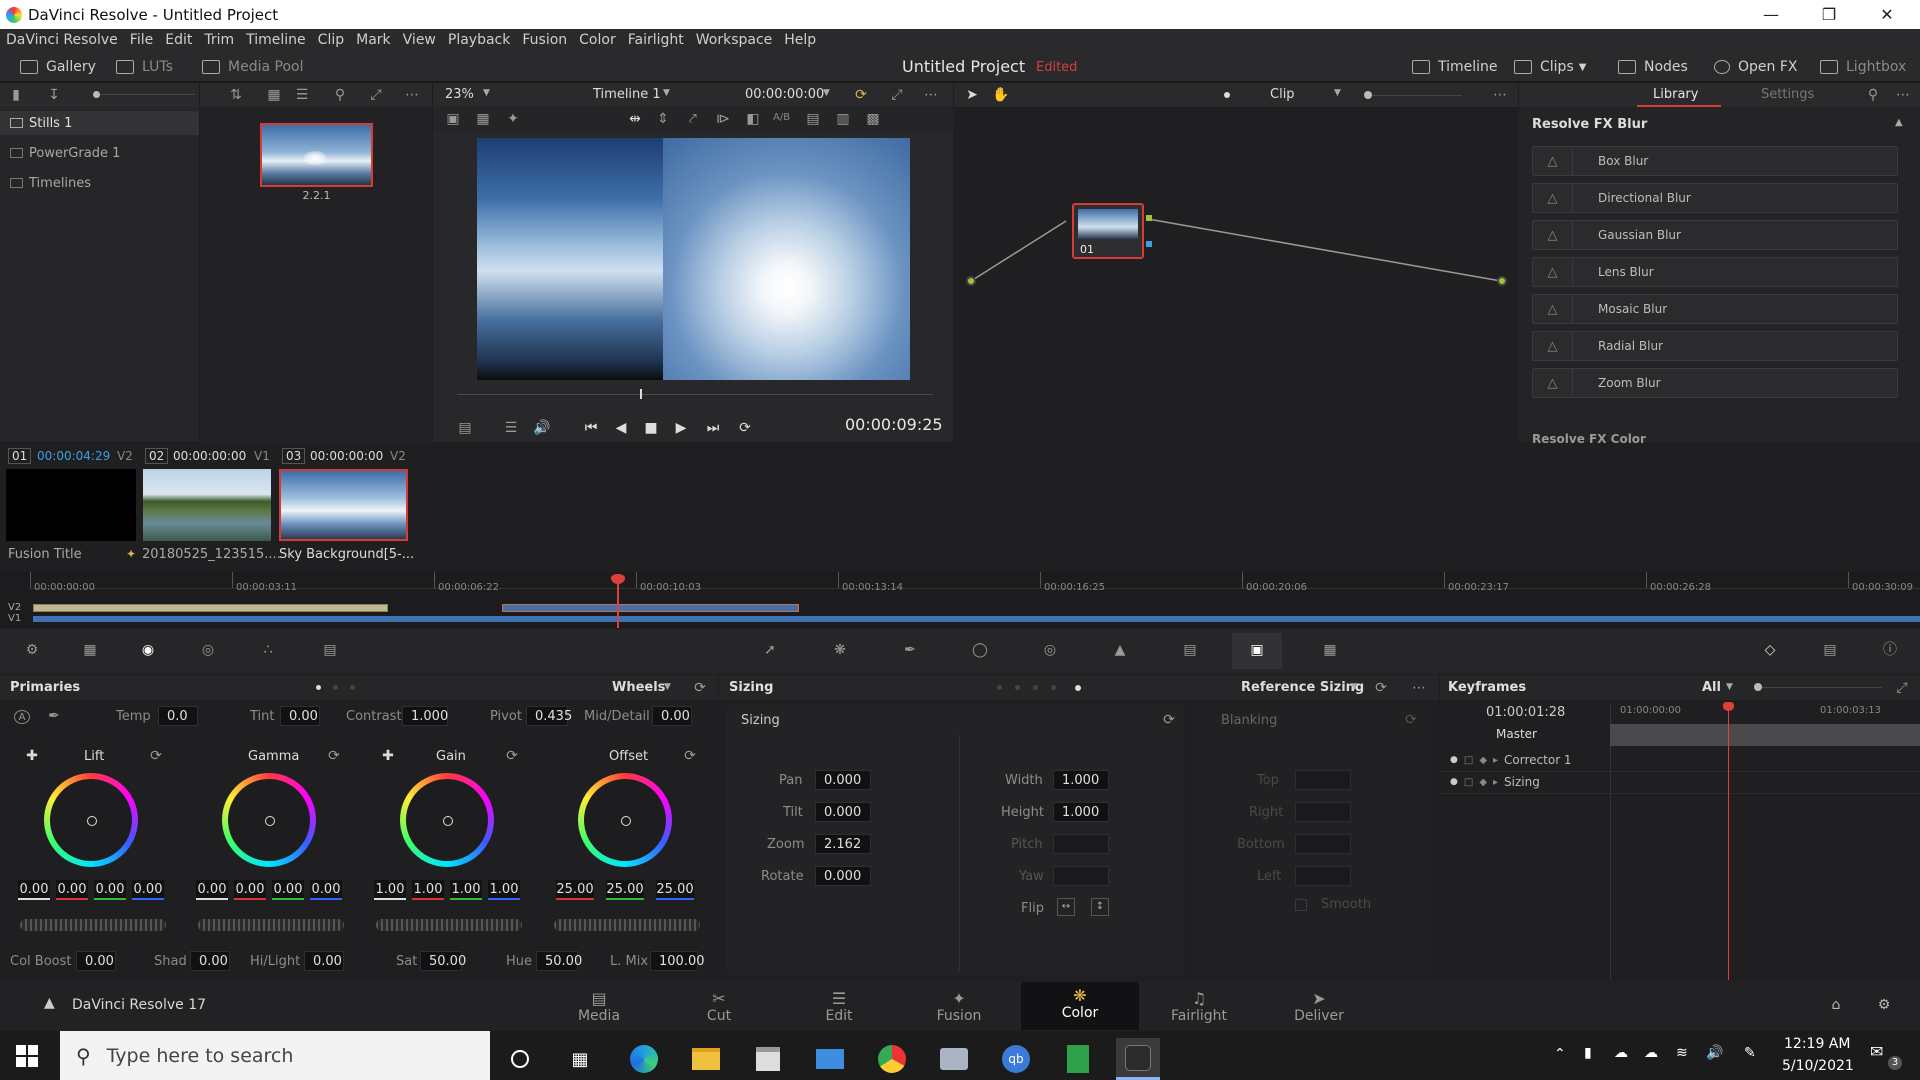 This screenshot has height=1080, width=1920. What do you see at coordinates (316, 155) in the screenshot?
I see `still-thumbnail` at bounding box center [316, 155].